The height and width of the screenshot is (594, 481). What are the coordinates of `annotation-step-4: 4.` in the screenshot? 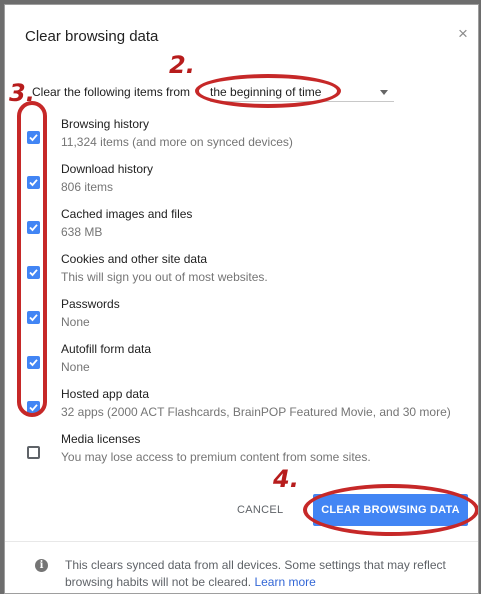 It's located at (286, 479).